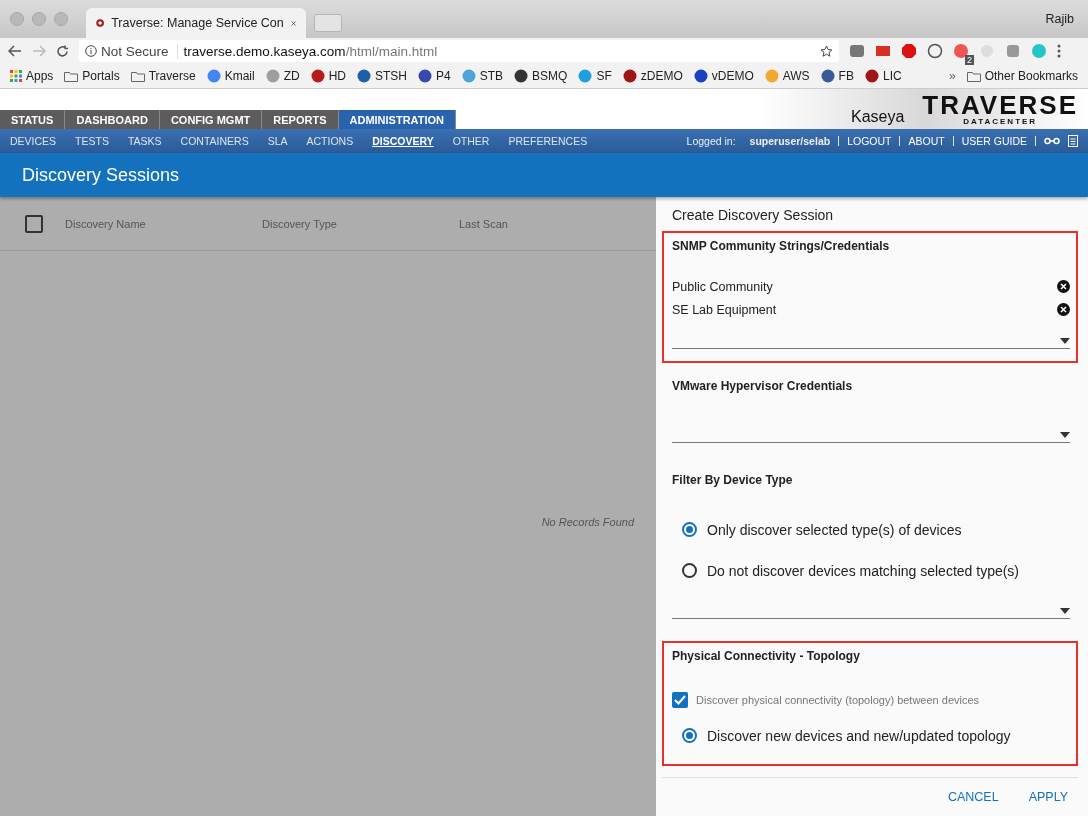 This screenshot has width=1088, height=816. Describe the element at coordinates (863, 570) in the screenshot. I see `radio-label: Do not discover devices matching selected type(s)` at that location.